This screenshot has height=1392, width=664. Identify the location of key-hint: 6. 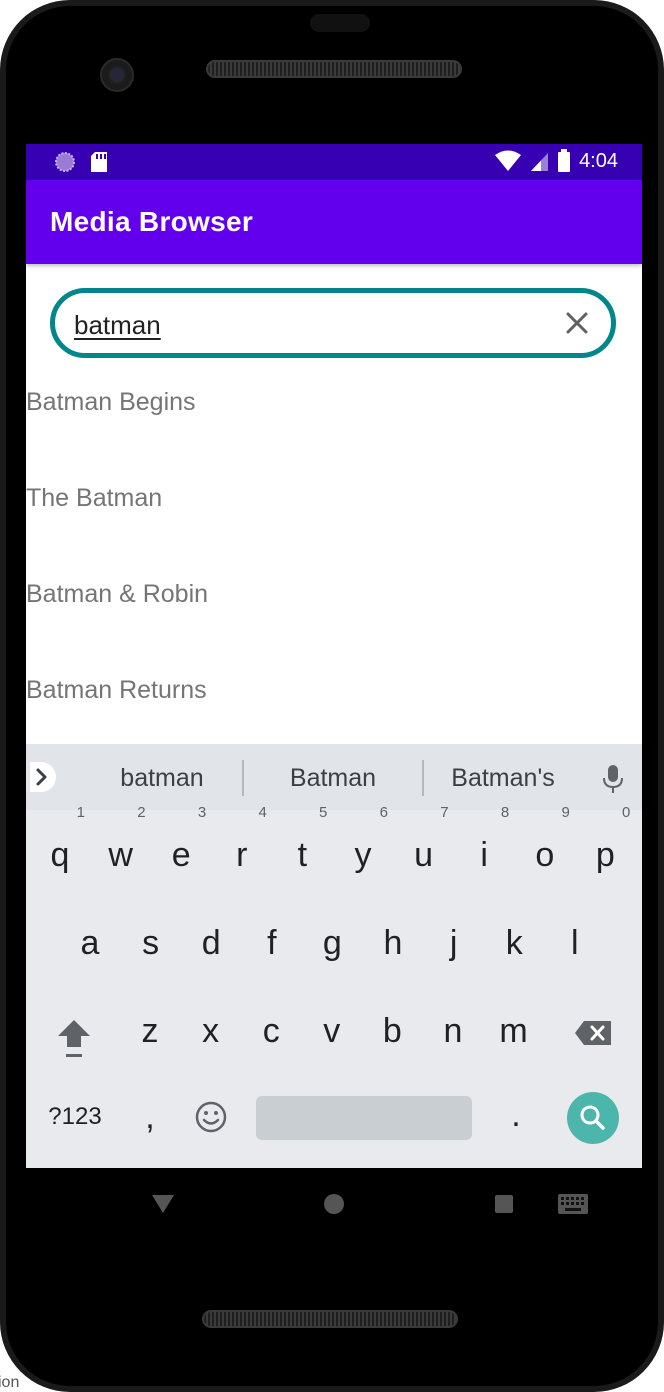
(383, 812).